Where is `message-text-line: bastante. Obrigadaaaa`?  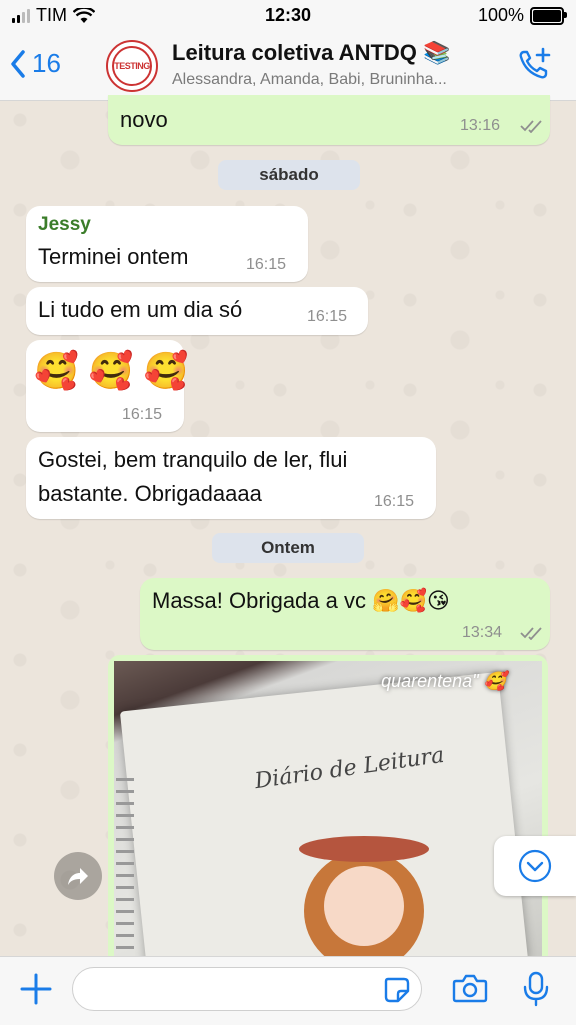 message-text-line: bastante. Obrigadaaaa is located at coordinates (150, 493).